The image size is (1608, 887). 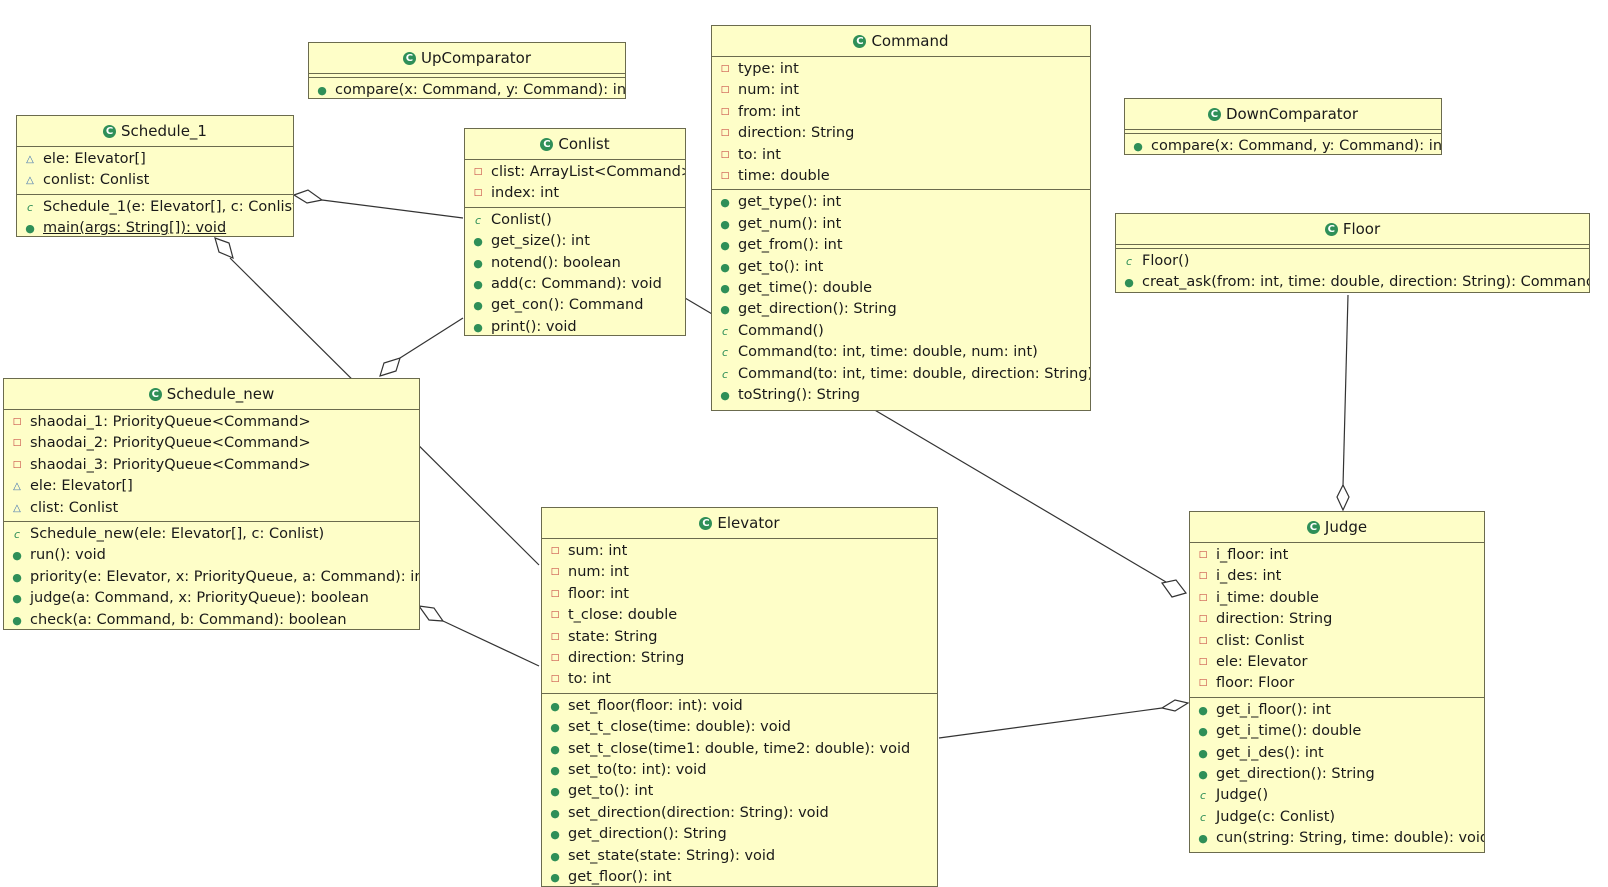 What do you see at coordinates (467, 89) in the screenshot?
I see `method-row: ● compare(x: Command, y: Command): int` at bounding box center [467, 89].